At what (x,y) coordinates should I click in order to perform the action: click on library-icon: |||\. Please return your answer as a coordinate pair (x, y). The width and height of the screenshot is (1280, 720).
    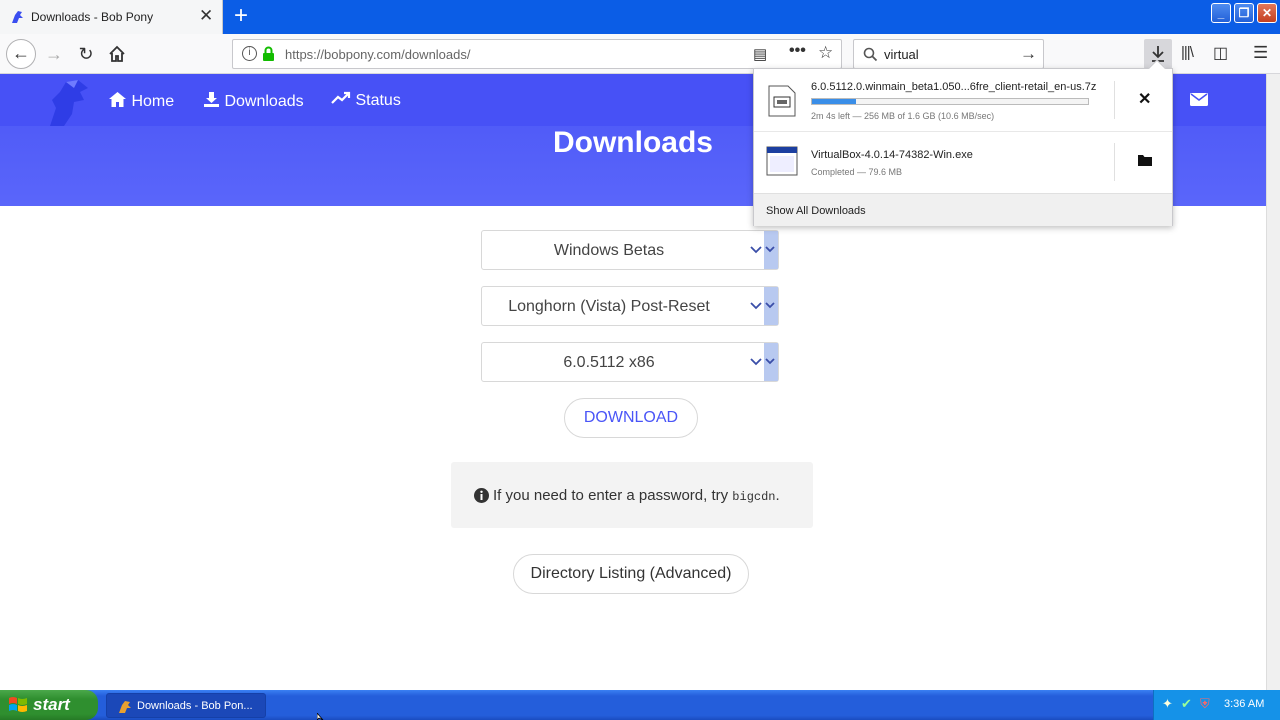
    Looking at the image, I should click on (1187, 52).